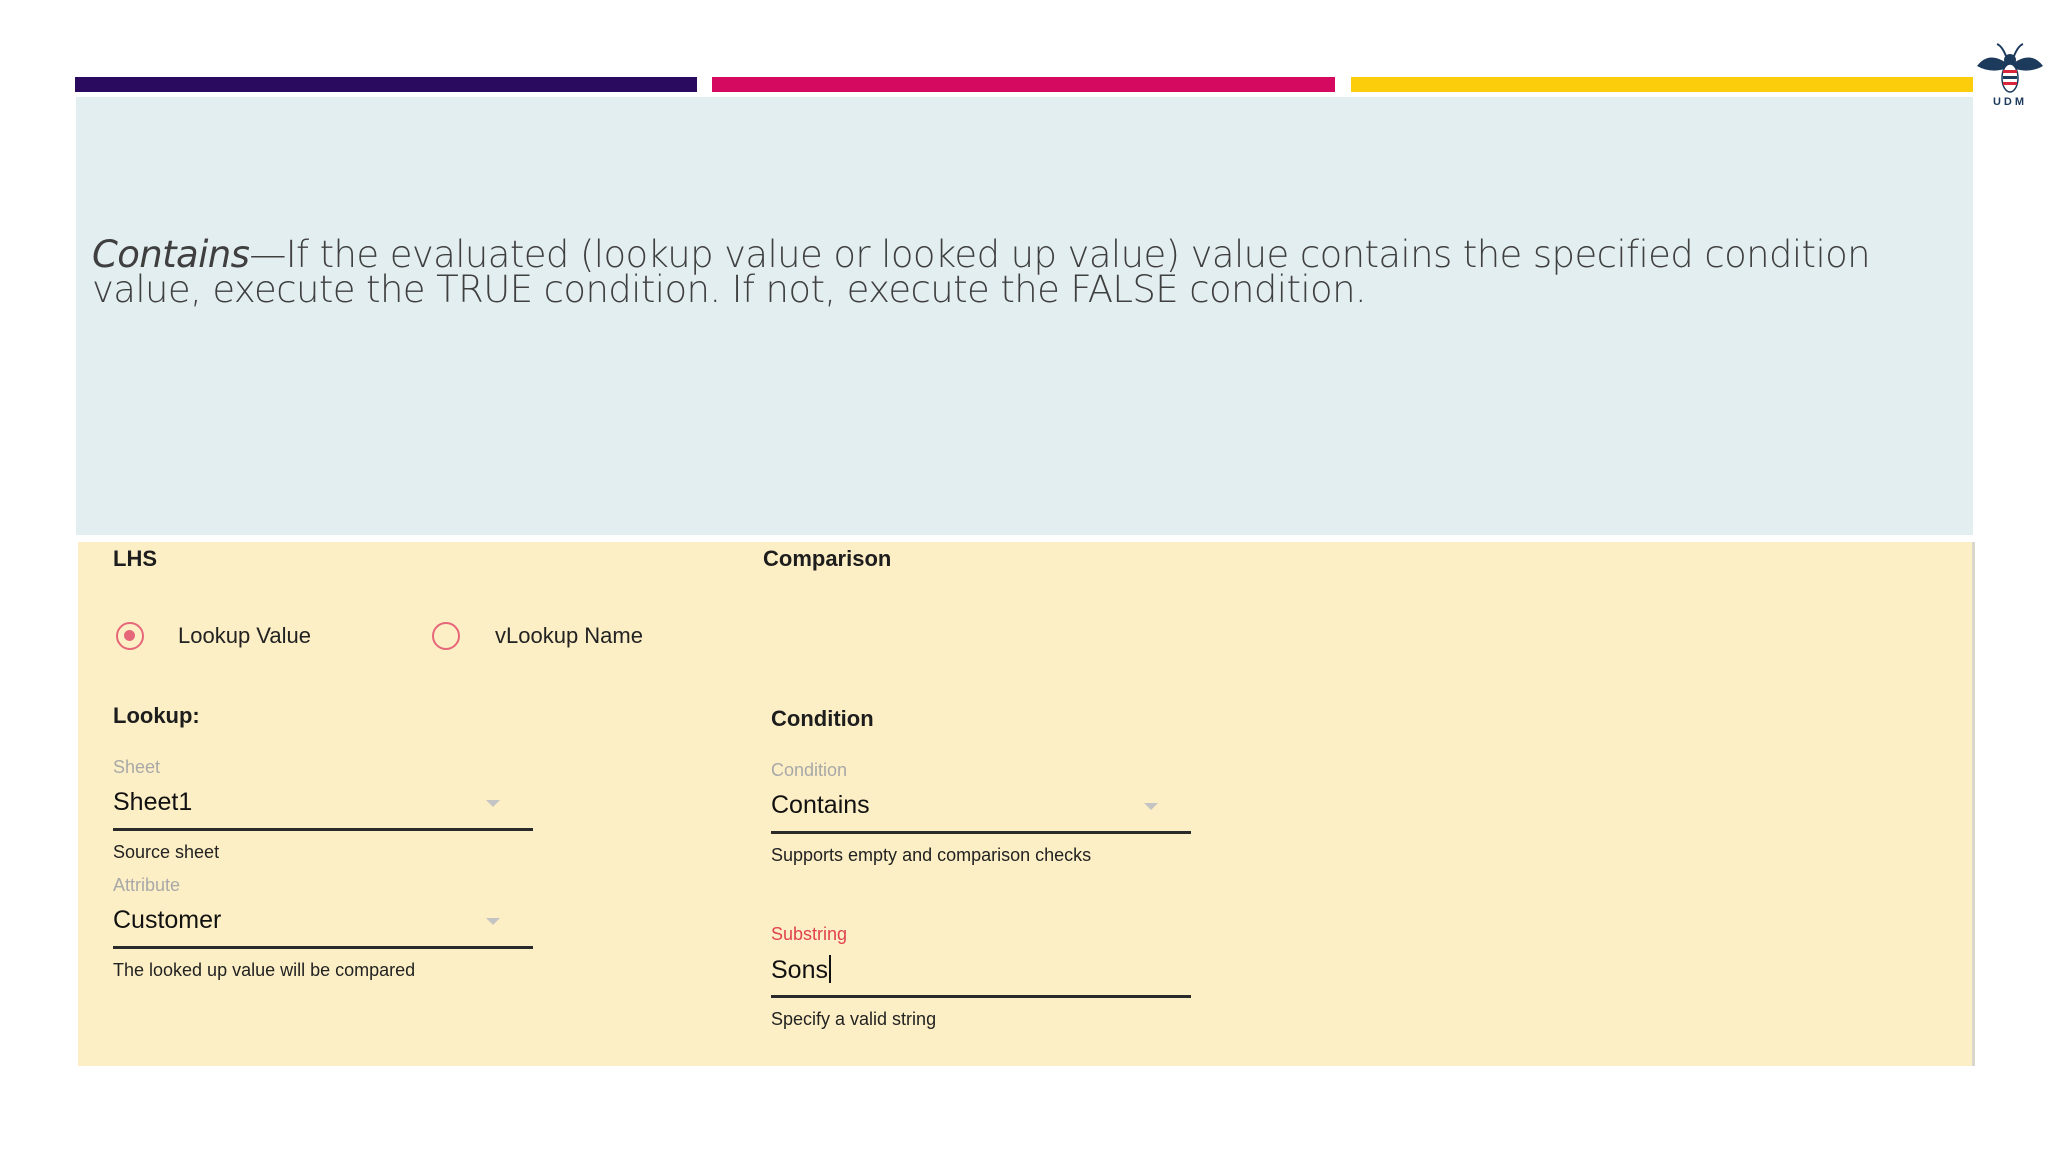 The width and height of the screenshot is (2048, 1152). What do you see at coordinates (820, 805) in the screenshot?
I see `condition-select-value: Contains` at bounding box center [820, 805].